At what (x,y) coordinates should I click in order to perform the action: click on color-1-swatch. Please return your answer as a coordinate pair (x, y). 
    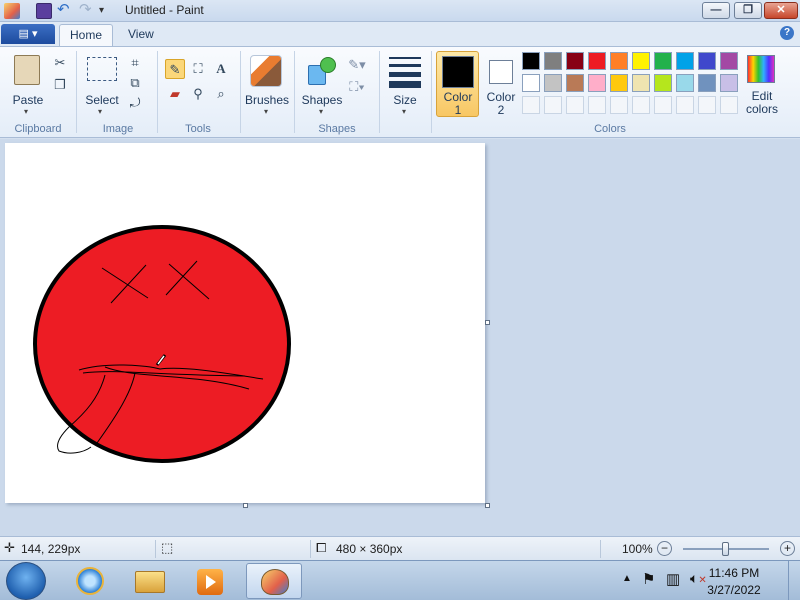
    Looking at the image, I should click on (458, 72).